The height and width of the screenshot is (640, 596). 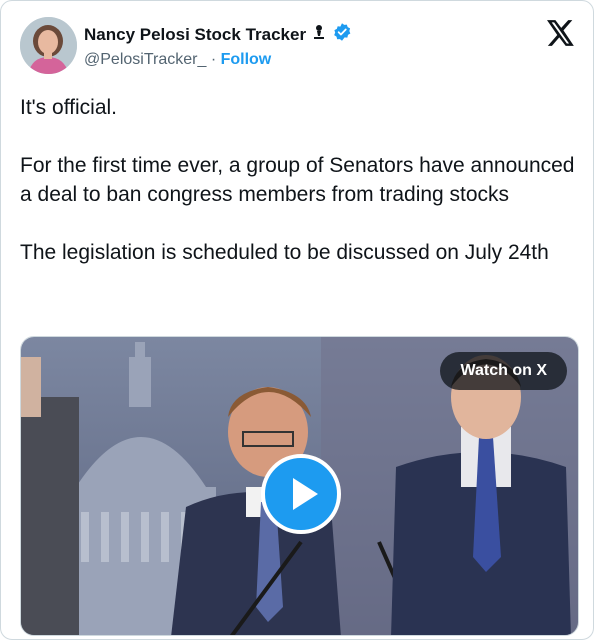 I want to click on avatar-photo, so click(x=48, y=45).